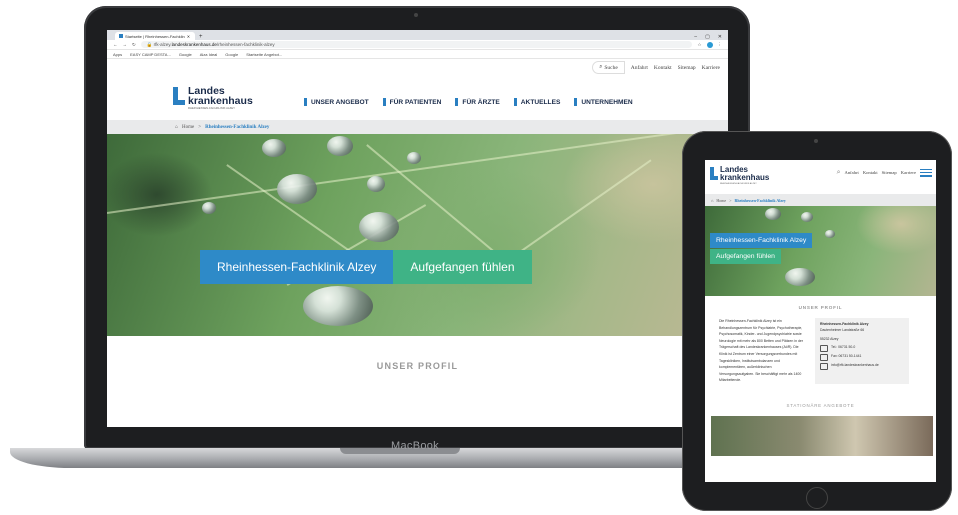 This screenshot has height=515, width=958. I want to click on tablet-breadcrumb-current: Rheinhessen-Fachklinik Alzey, so click(760, 200).